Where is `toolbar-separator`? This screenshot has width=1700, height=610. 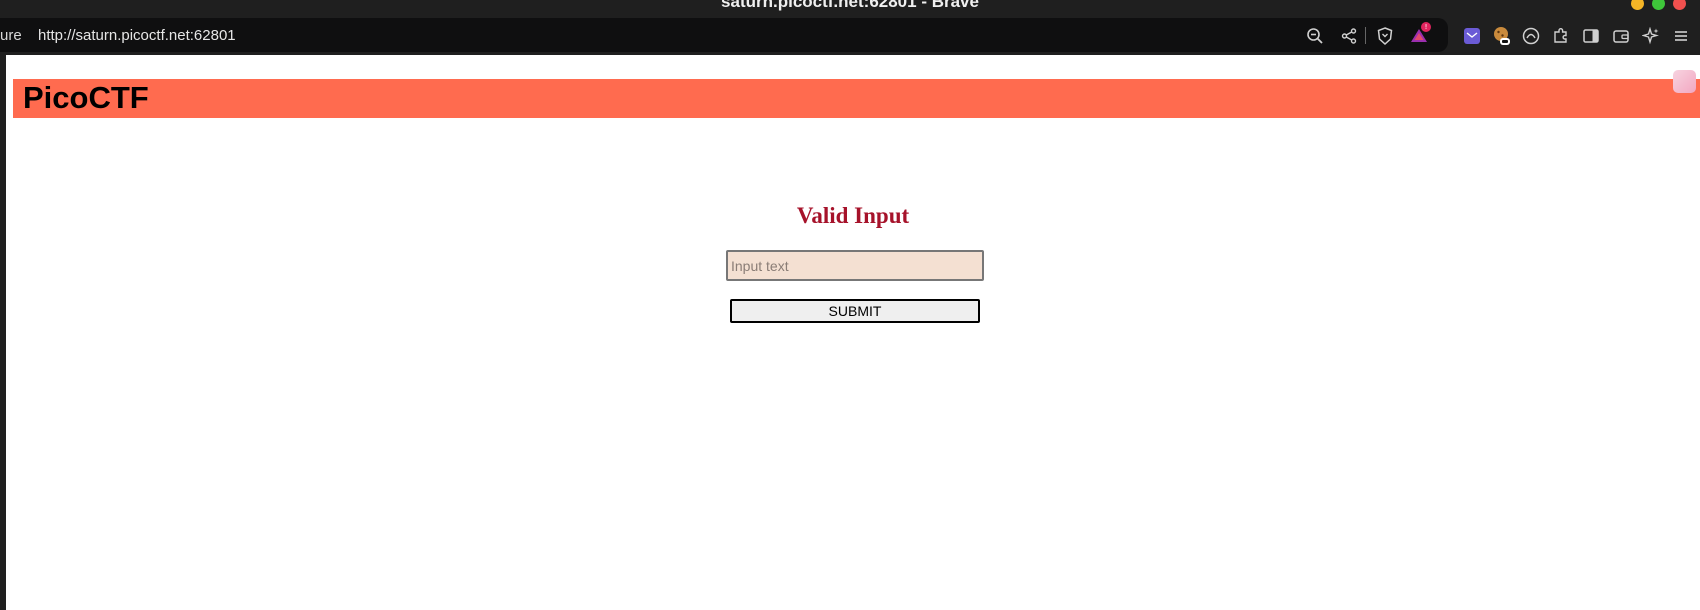 toolbar-separator is located at coordinates (1365, 35).